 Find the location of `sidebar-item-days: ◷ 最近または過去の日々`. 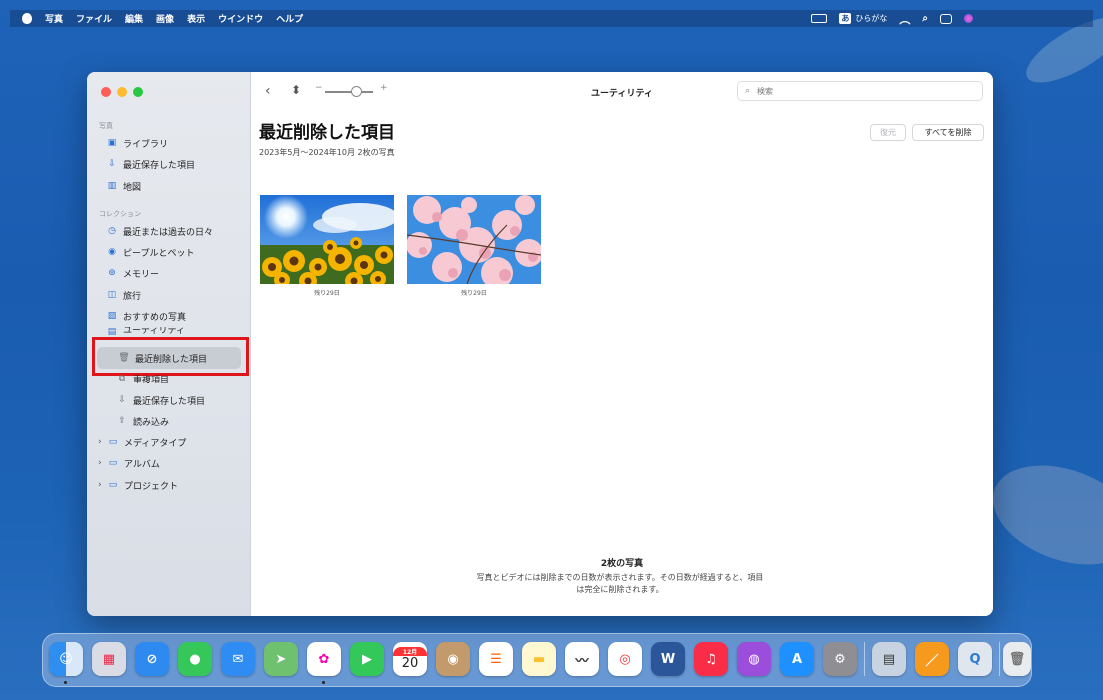

sidebar-item-days: ◷ 最近または過去の日々 is located at coordinates (160, 231).